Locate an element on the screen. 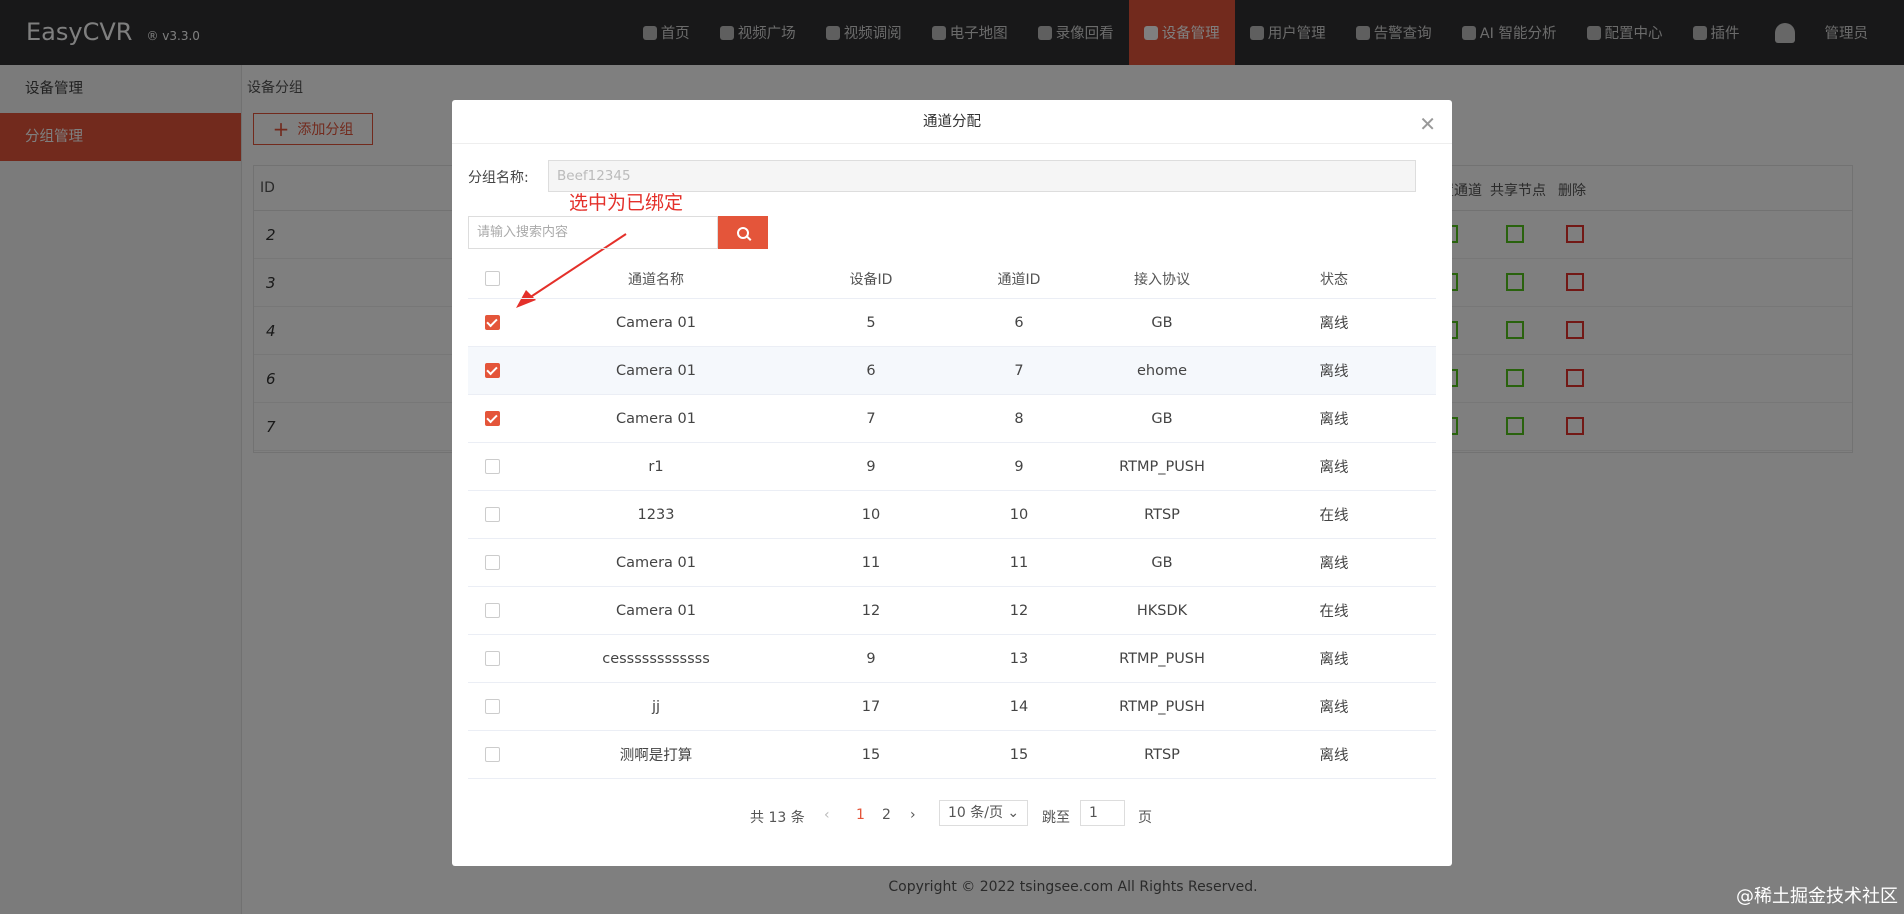  channel-row: Camera 01 6 7 ehome 离线 is located at coordinates (952, 371).